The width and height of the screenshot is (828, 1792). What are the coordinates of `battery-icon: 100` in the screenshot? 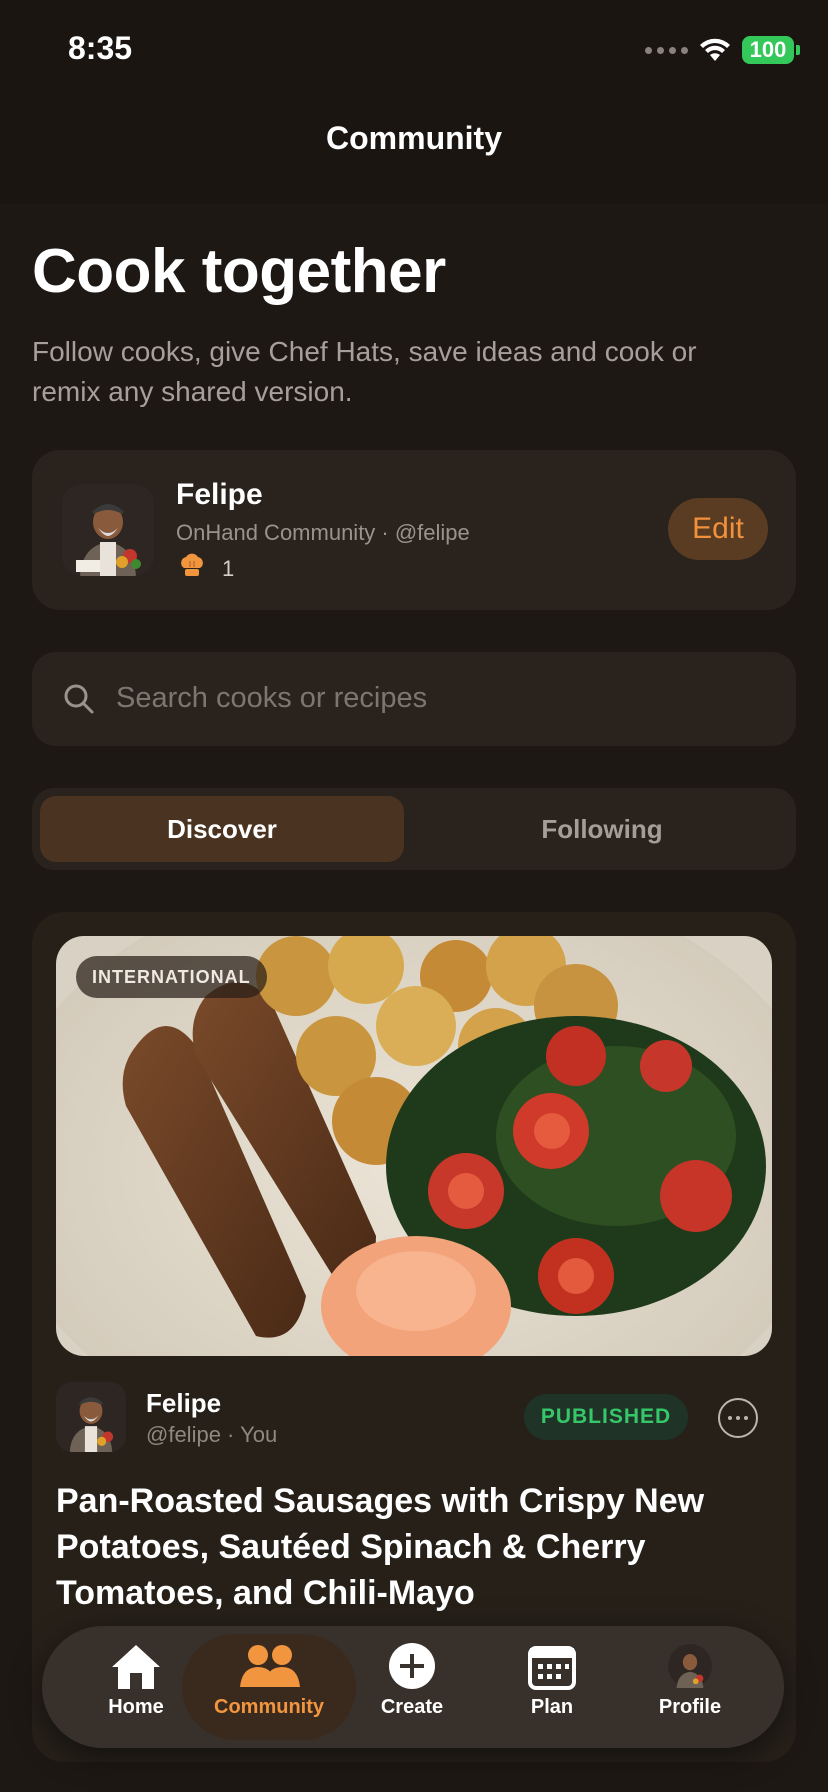 It's located at (771, 50).